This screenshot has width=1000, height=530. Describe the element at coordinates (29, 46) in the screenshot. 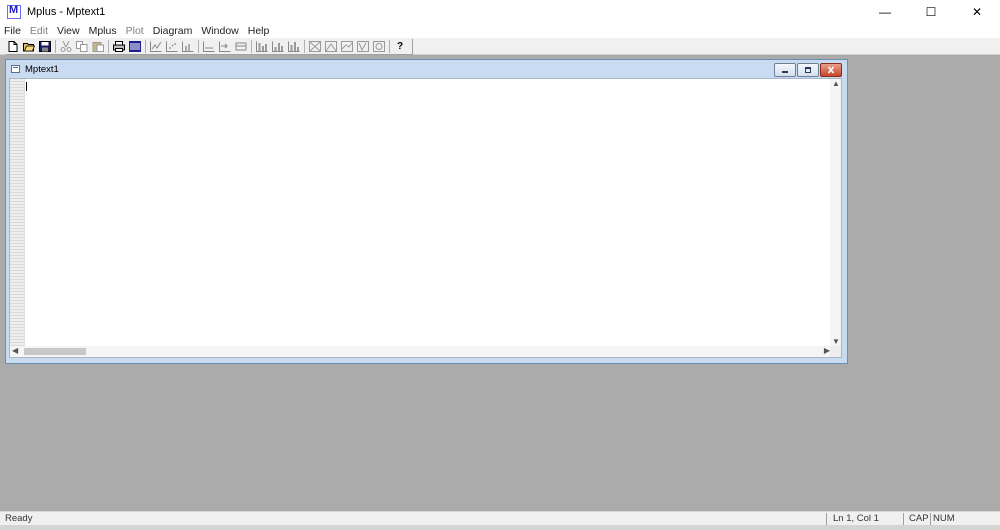

I see `open-folder-icon` at that location.